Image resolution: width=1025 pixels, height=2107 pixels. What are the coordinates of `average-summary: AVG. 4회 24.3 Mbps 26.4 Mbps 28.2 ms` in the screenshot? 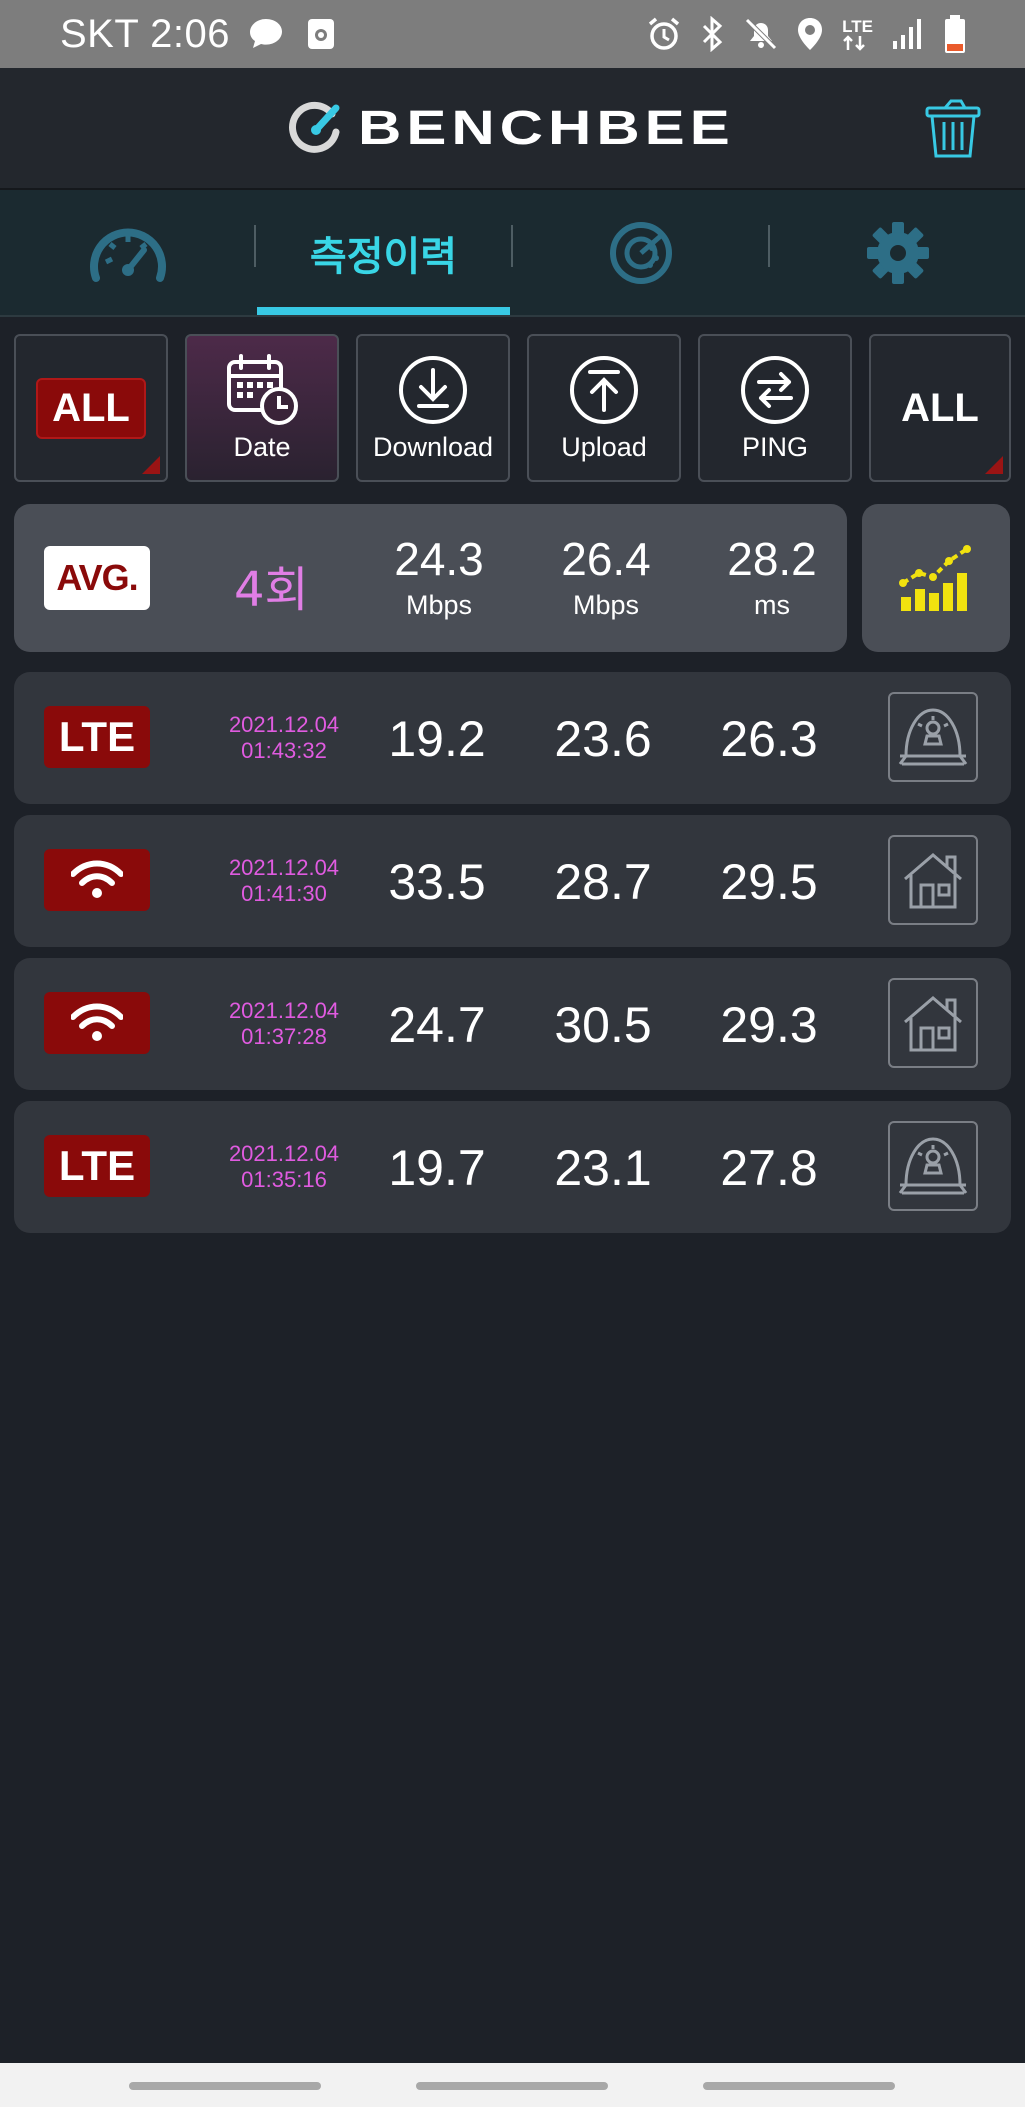 It's located at (430, 578).